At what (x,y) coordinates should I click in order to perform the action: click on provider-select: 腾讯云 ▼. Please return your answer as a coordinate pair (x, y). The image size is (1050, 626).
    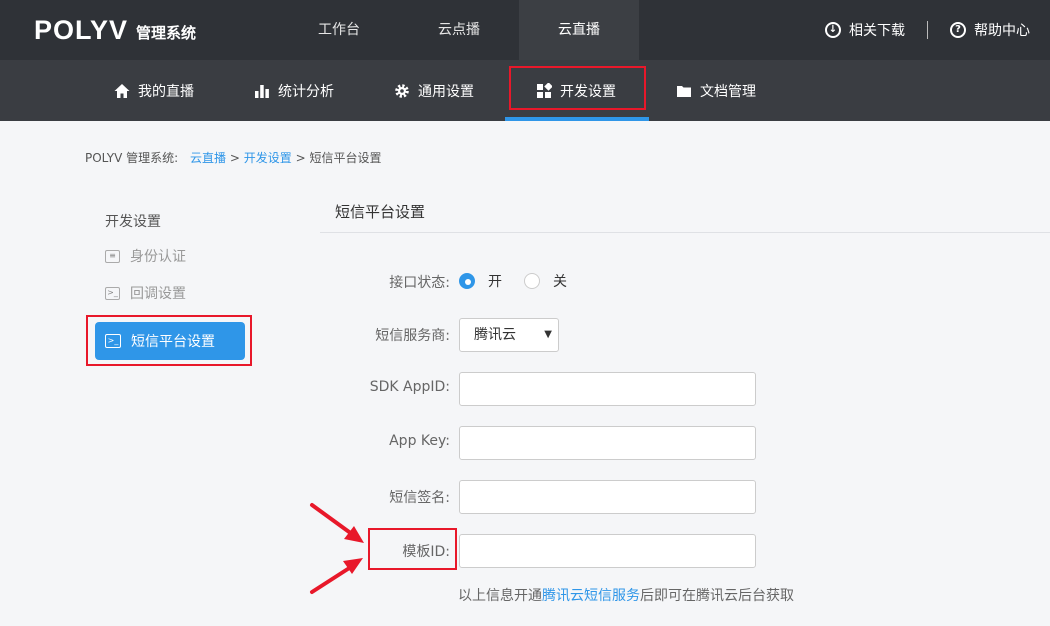
    Looking at the image, I should click on (509, 335).